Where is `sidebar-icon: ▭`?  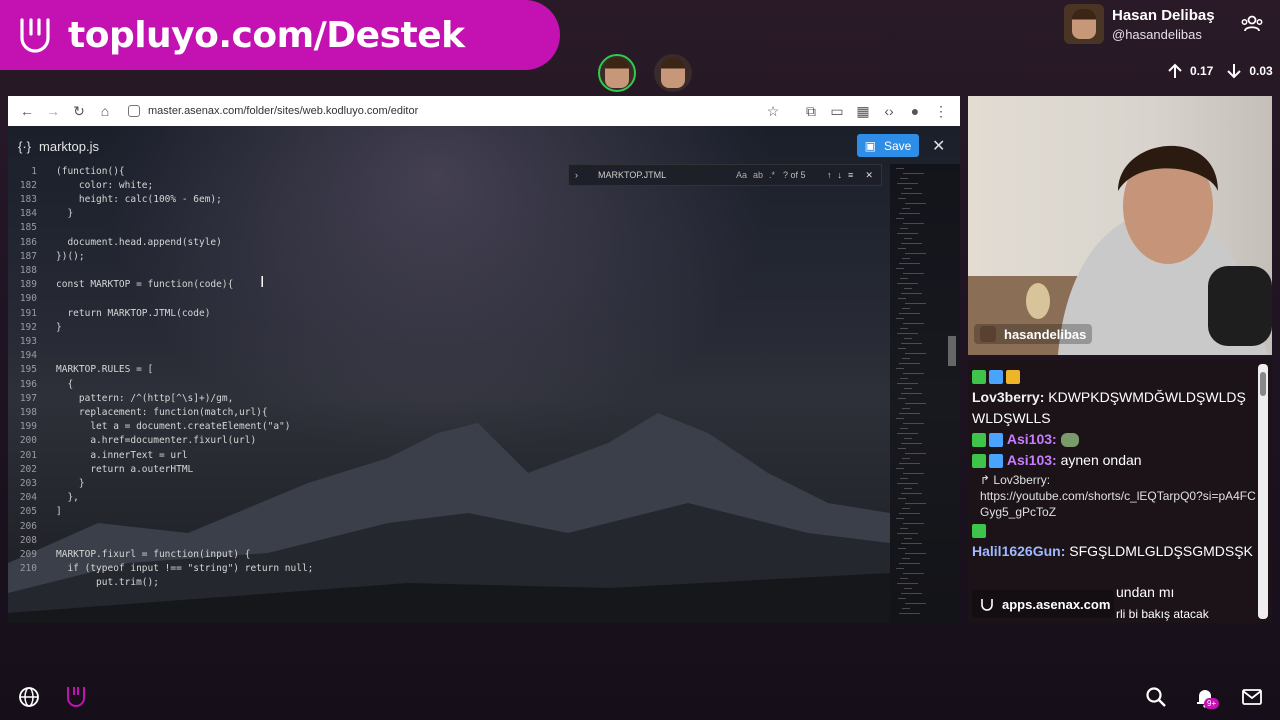
sidebar-icon: ▭ is located at coordinates (837, 111).